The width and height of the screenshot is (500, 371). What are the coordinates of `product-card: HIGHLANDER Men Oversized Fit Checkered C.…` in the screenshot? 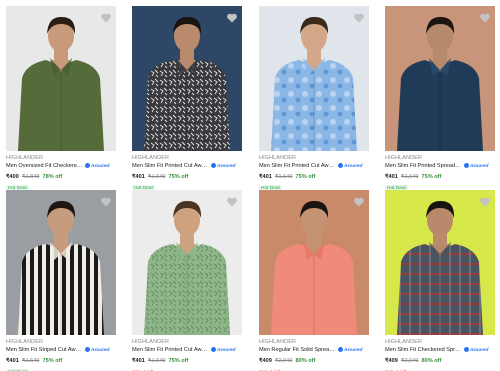 It's located at (61, 101).